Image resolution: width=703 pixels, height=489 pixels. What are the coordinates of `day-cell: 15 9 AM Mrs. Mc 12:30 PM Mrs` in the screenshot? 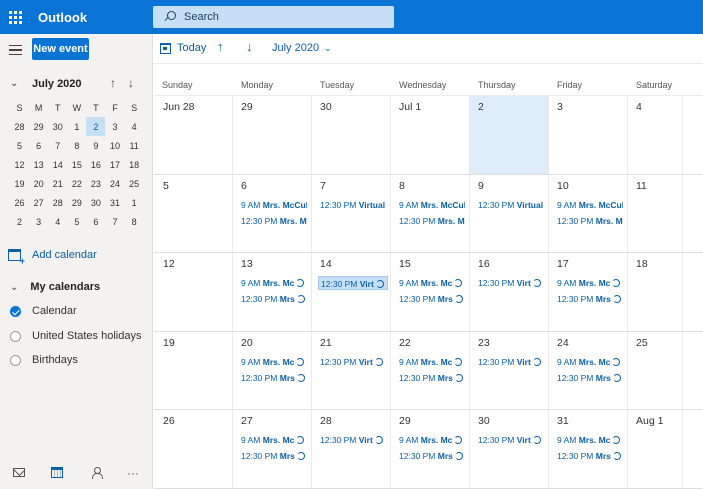 It's located at (430, 292).